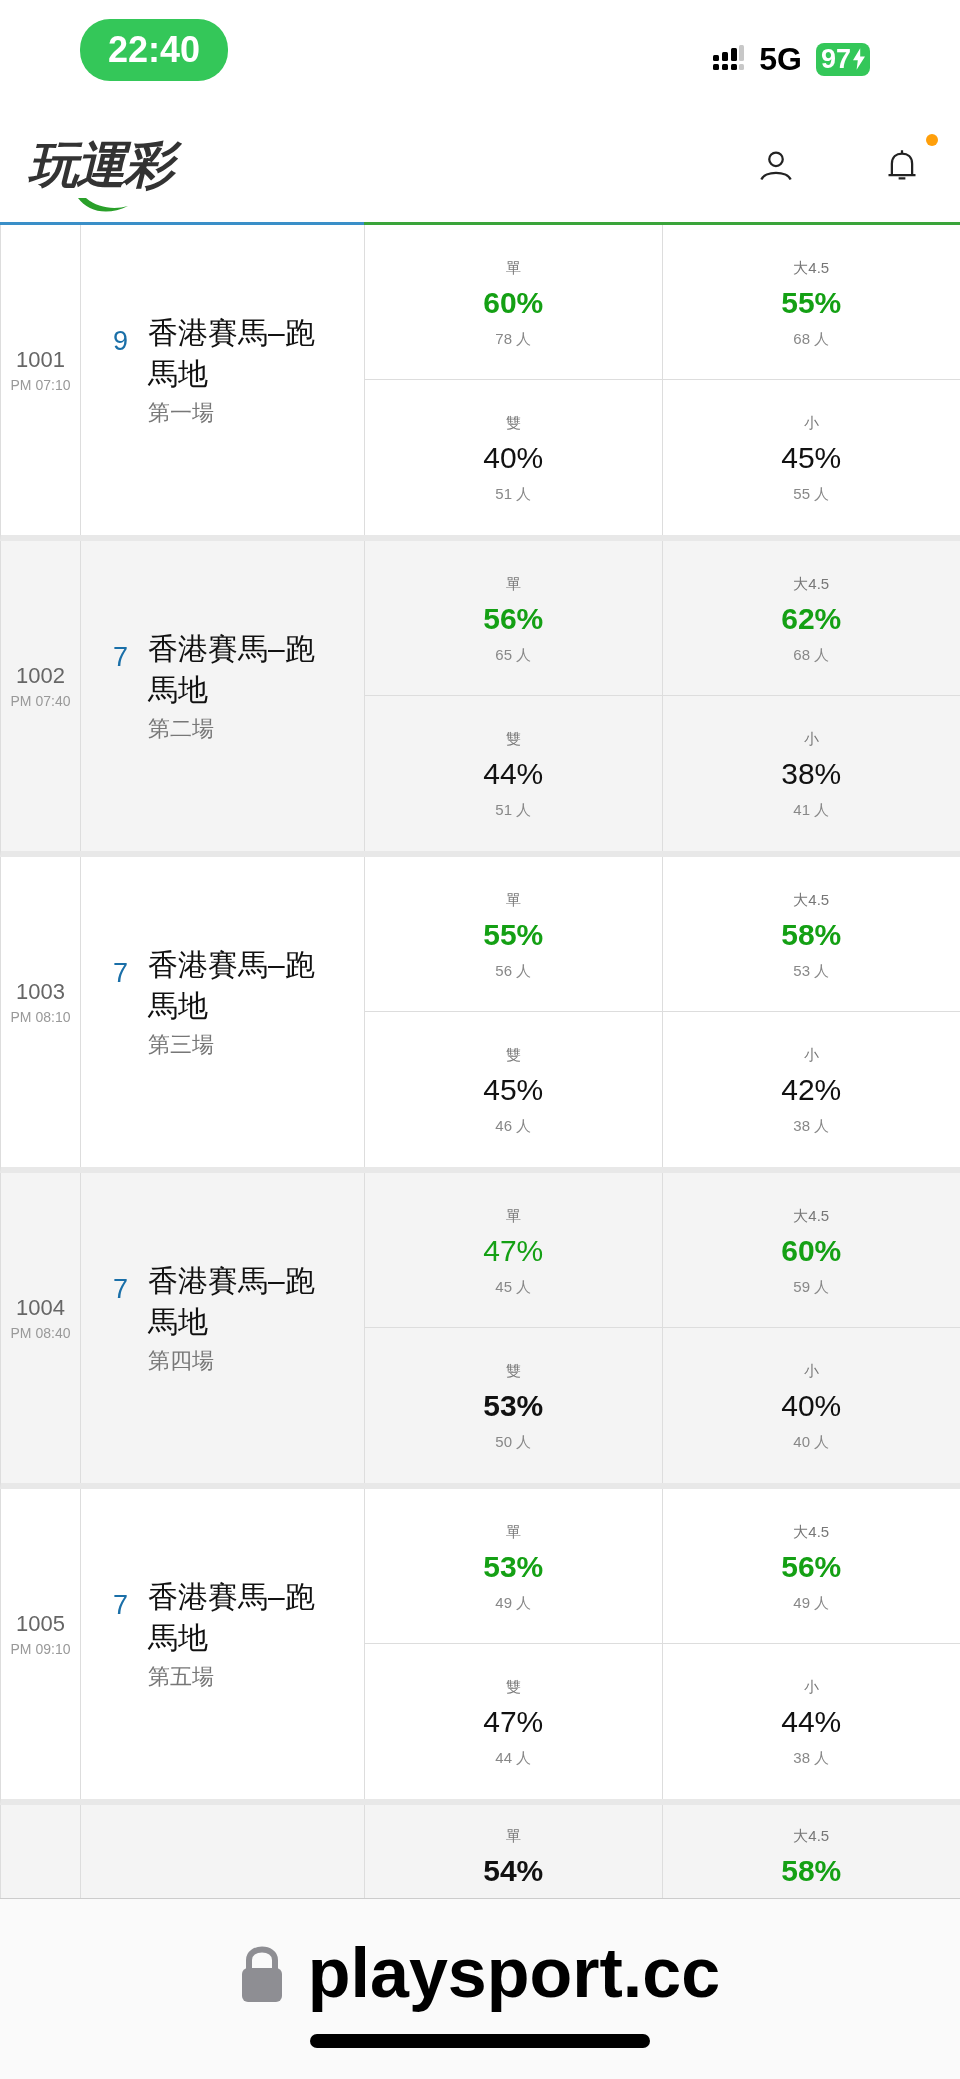 This screenshot has height=2079, width=960. I want to click on pick-count: 50 人, so click(513, 1442).